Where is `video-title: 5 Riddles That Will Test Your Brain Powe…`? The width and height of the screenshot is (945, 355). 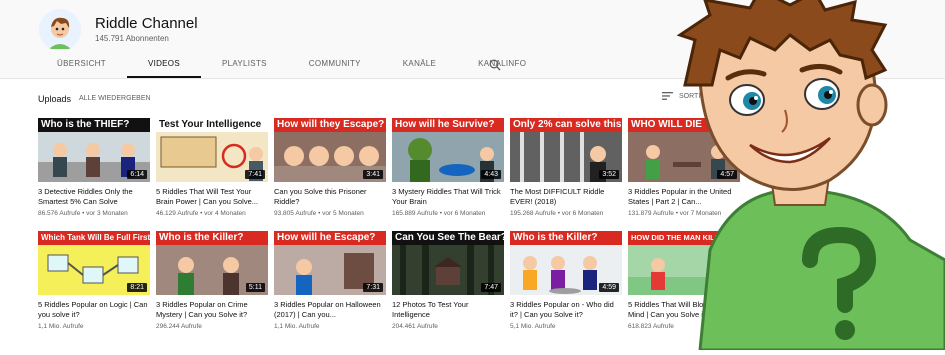
video-title: 5 Riddles That Will Test Your Brain Powe… is located at coordinates (212, 197).